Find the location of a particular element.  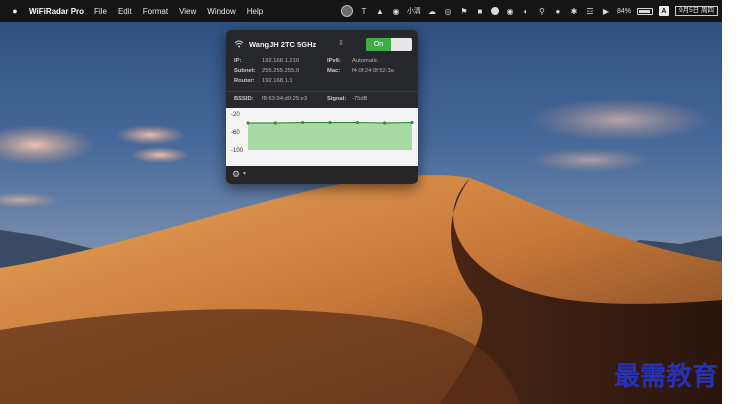

signal-value: -75dB is located at coordinates (360, 99).